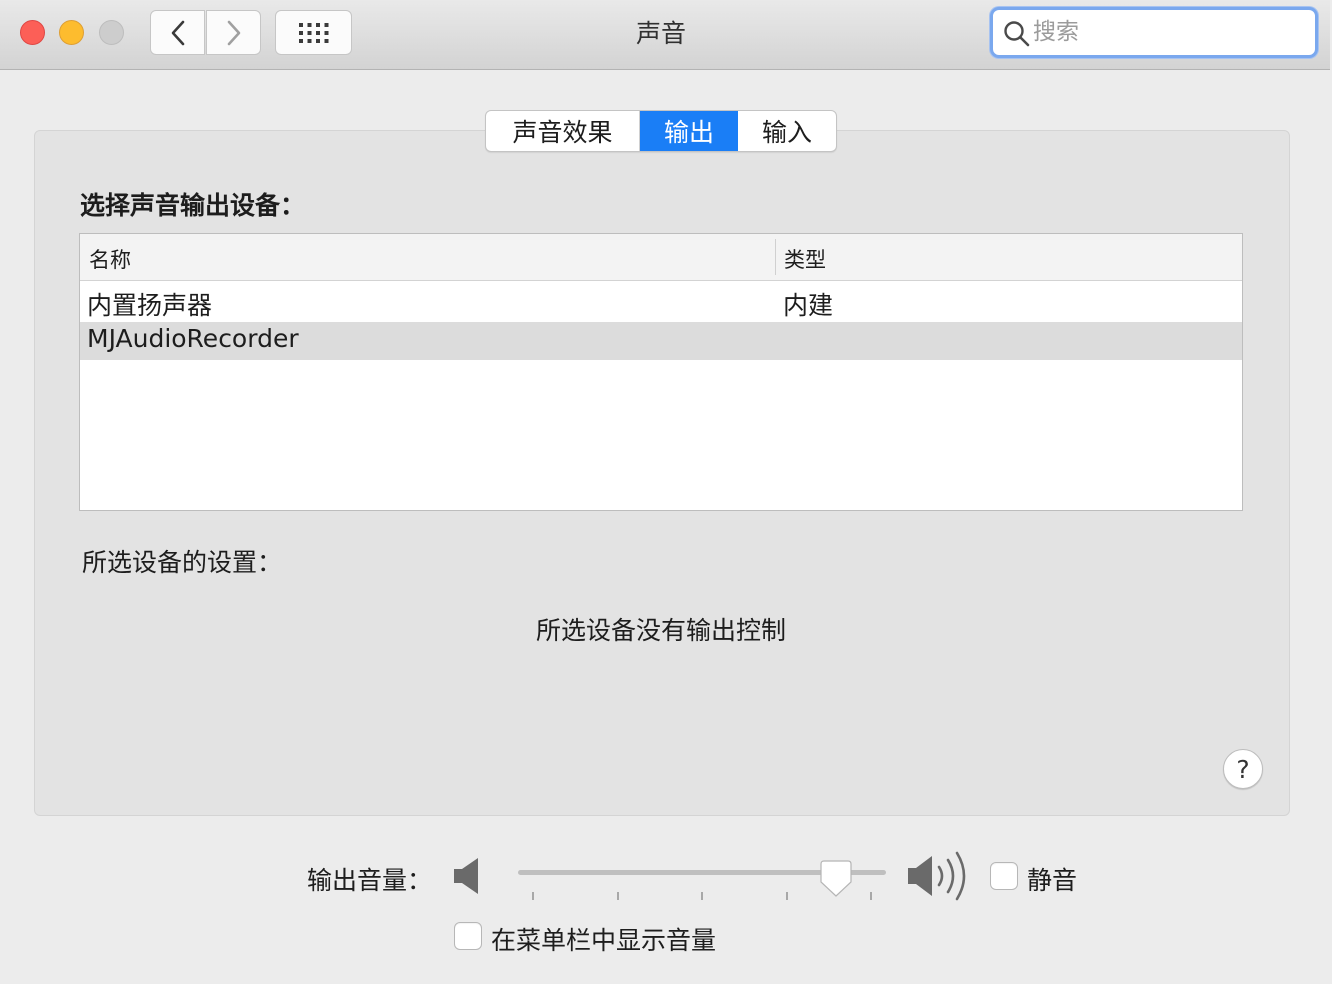 The width and height of the screenshot is (1332, 984). Describe the element at coordinates (466, 876) in the screenshot. I see `speaker-low-icon` at that location.